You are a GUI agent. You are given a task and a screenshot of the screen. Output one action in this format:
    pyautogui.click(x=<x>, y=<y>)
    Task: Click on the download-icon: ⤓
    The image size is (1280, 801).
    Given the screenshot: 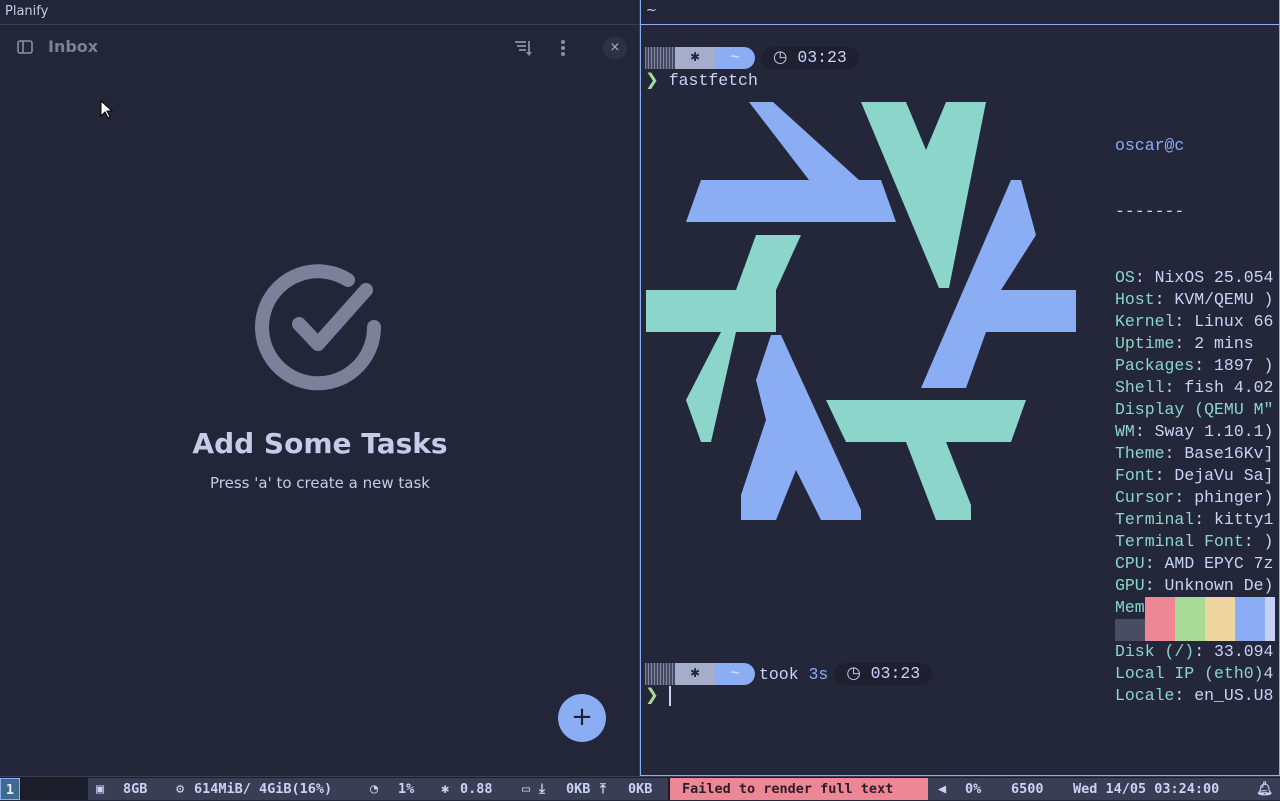 What is the action you would take?
    pyautogui.click(x=542, y=789)
    